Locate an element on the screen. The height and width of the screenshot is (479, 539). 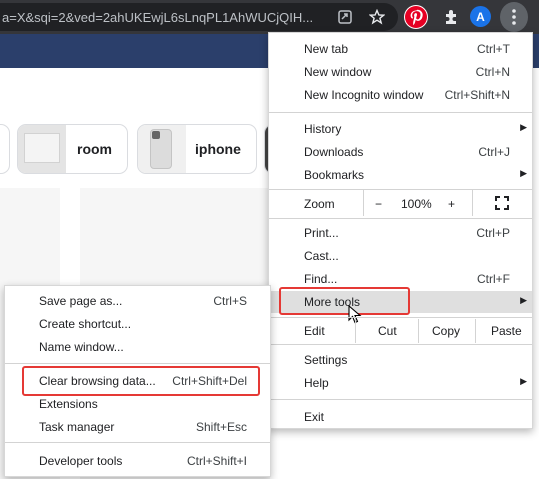
extensions-puzzle-icon is located at coordinates (452, 17).